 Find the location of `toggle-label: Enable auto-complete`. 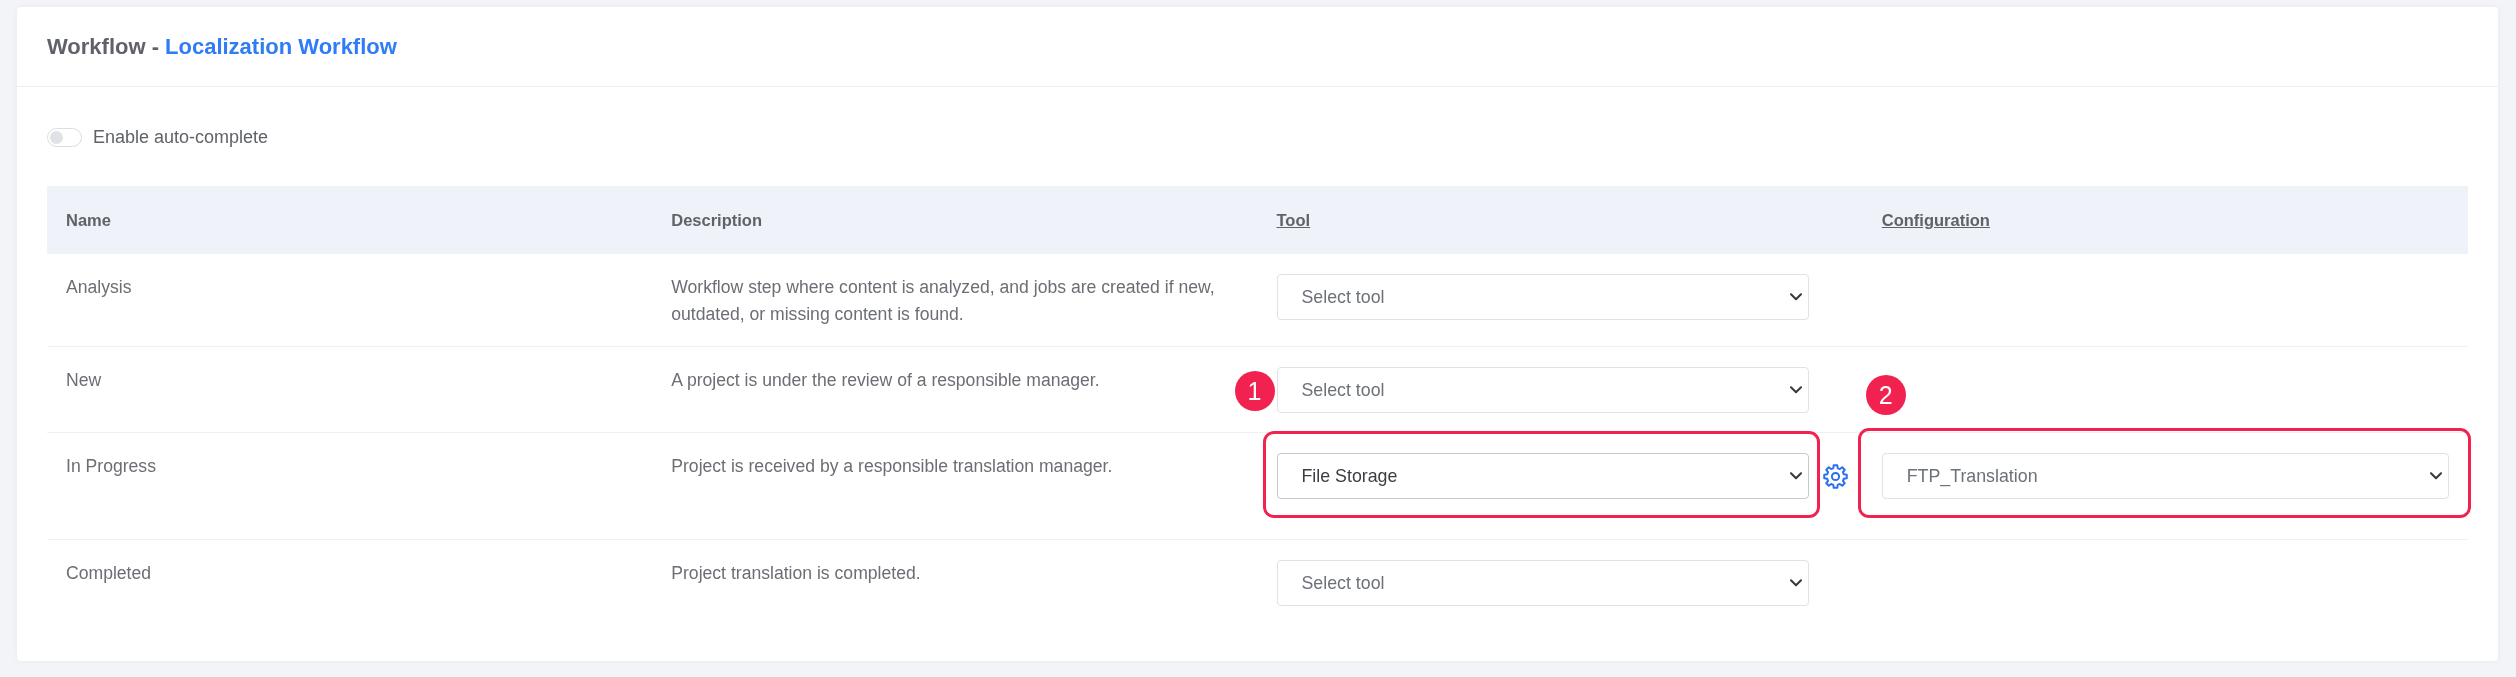

toggle-label: Enable auto-complete is located at coordinates (181, 137).